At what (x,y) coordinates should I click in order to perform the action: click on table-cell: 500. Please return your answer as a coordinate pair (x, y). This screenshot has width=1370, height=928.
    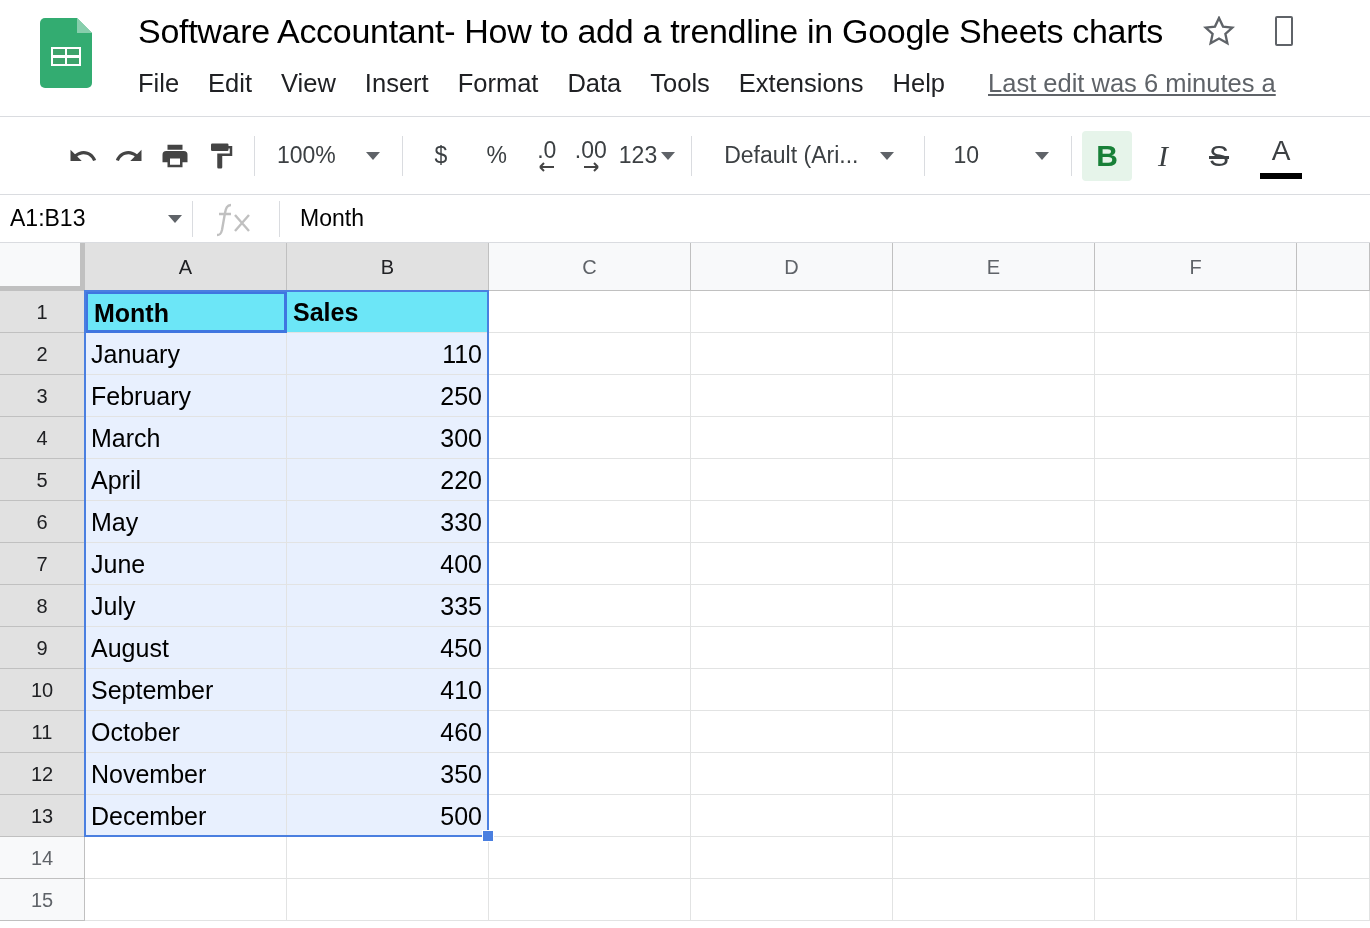
    Looking at the image, I should click on (388, 816).